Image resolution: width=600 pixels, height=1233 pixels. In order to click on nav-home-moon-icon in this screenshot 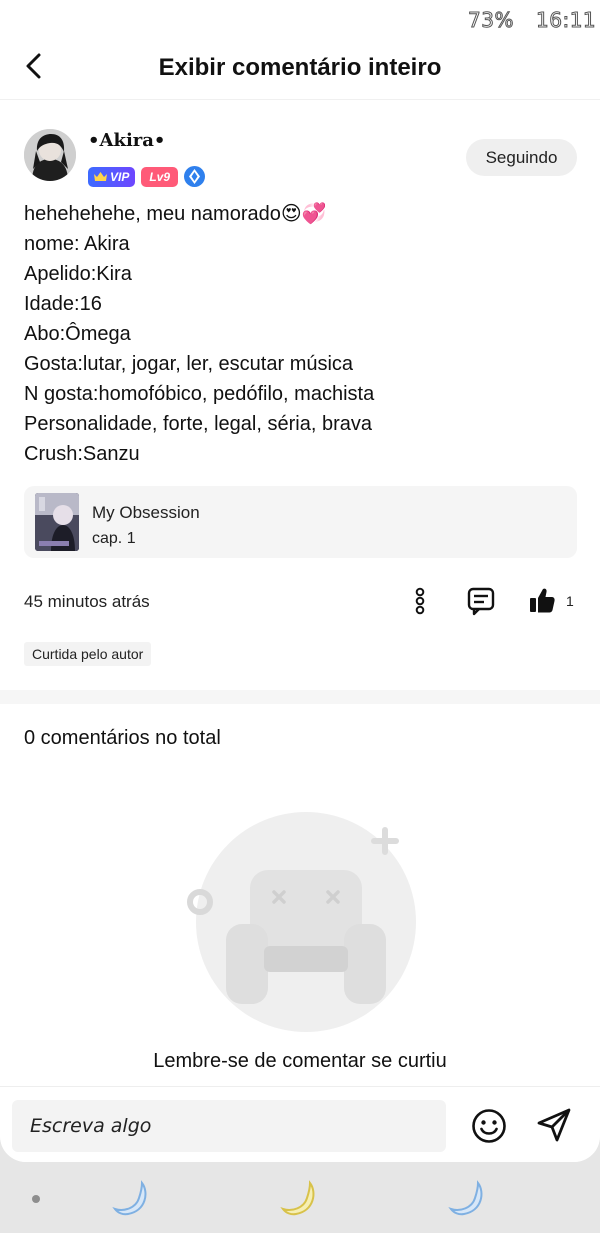, I will do `click(300, 1200)`.